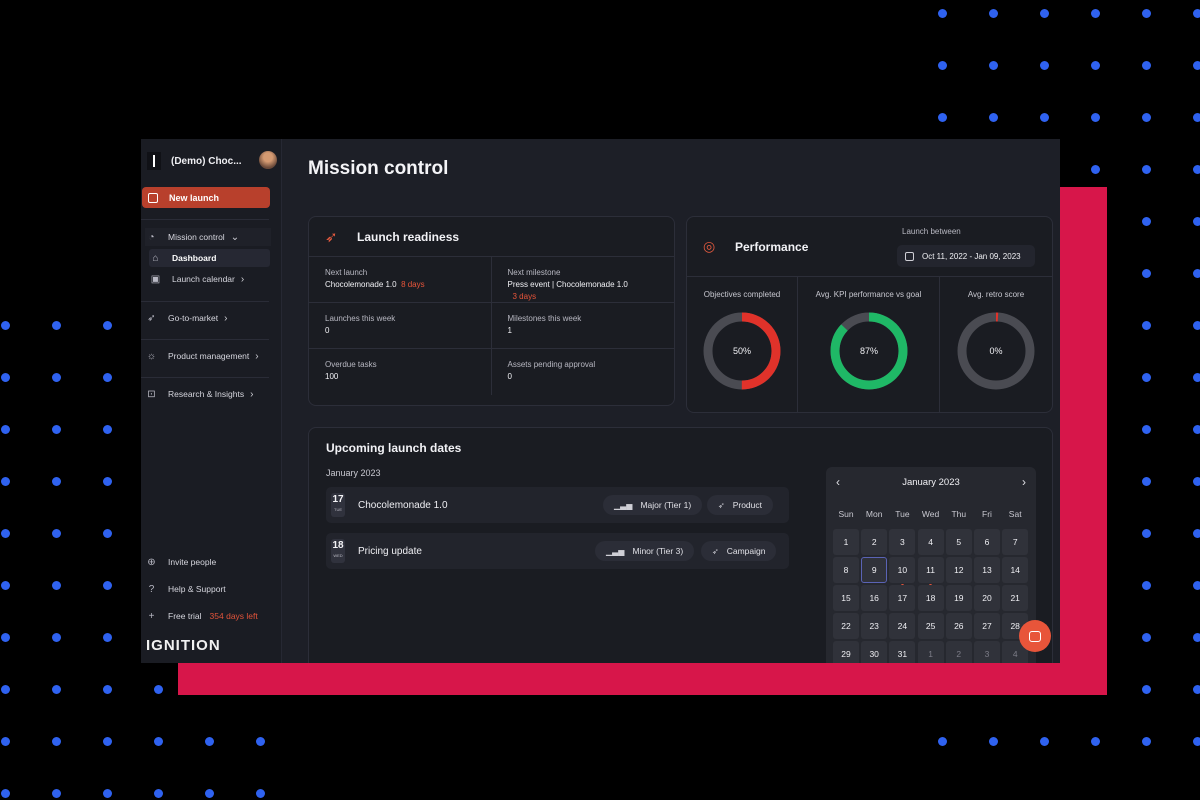  What do you see at coordinates (551, 364) in the screenshot?
I see `stat-label: Assets pending approval` at bounding box center [551, 364].